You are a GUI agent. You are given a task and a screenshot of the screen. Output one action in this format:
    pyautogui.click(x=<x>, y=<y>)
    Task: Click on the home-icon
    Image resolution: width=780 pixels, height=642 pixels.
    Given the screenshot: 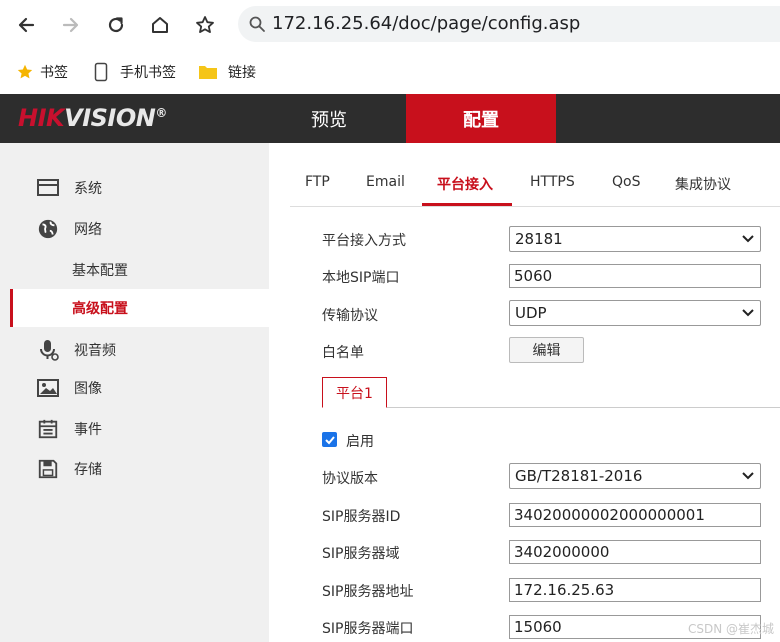 What is the action you would take?
    pyautogui.click(x=160, y=25)
    